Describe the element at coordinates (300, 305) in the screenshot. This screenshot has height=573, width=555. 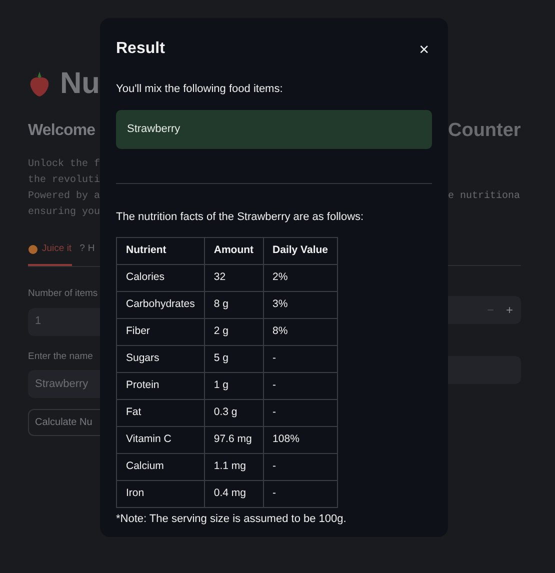
I see `table-cell: 3%` at that location.